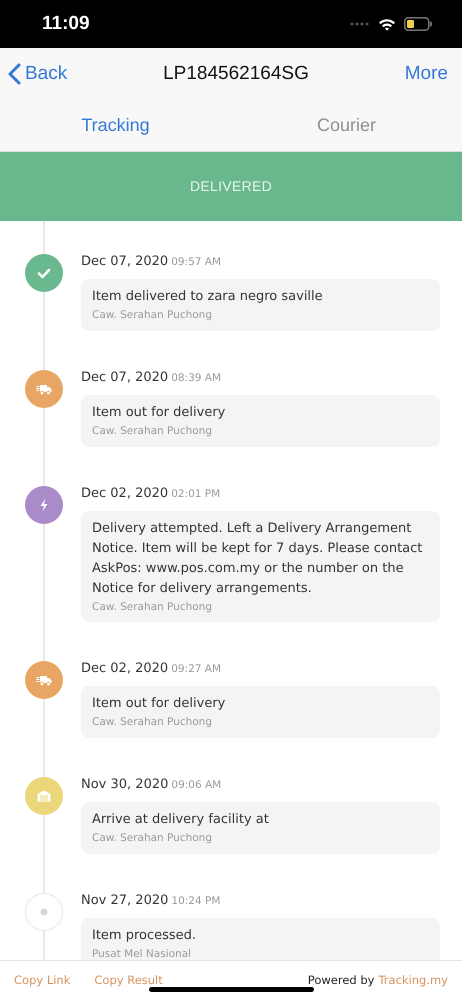 The height and width of the screenshot is (1000, 462). I want to click on event-time: 02:01 PM, so click(195, 494).